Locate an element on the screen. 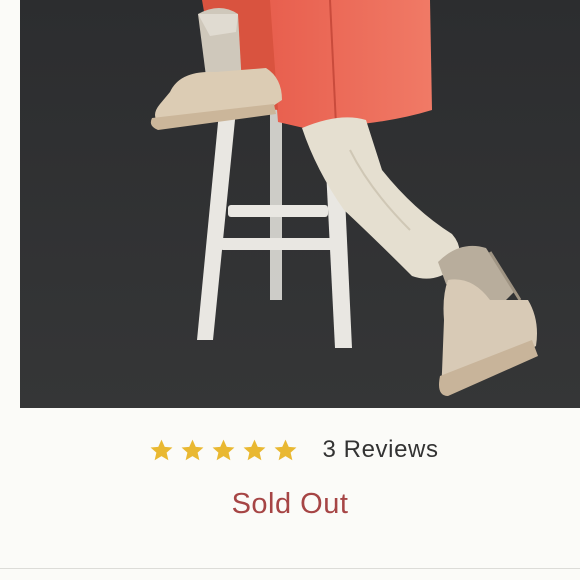 The height and width of the screenshot is (580, 580). divider is located at coordinates (290, 568).